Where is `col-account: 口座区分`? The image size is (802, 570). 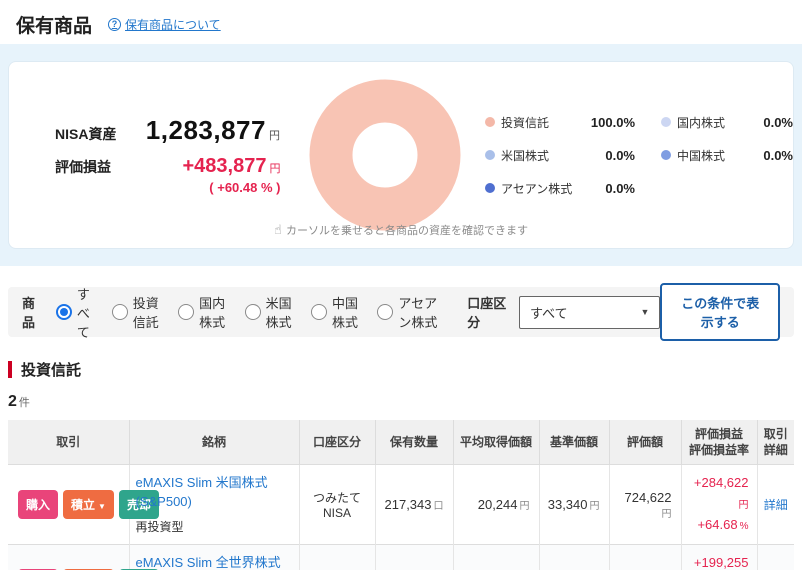 col-account: 口座区分 is located at coordinates (337, 442).